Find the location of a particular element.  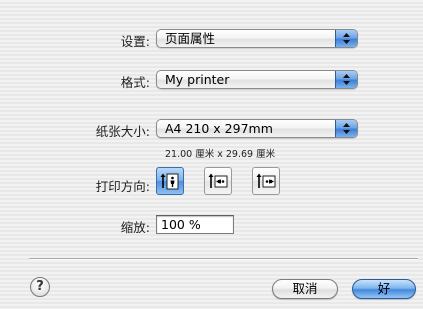

cancel-button: 取消 is located at coordinates (305, 289).